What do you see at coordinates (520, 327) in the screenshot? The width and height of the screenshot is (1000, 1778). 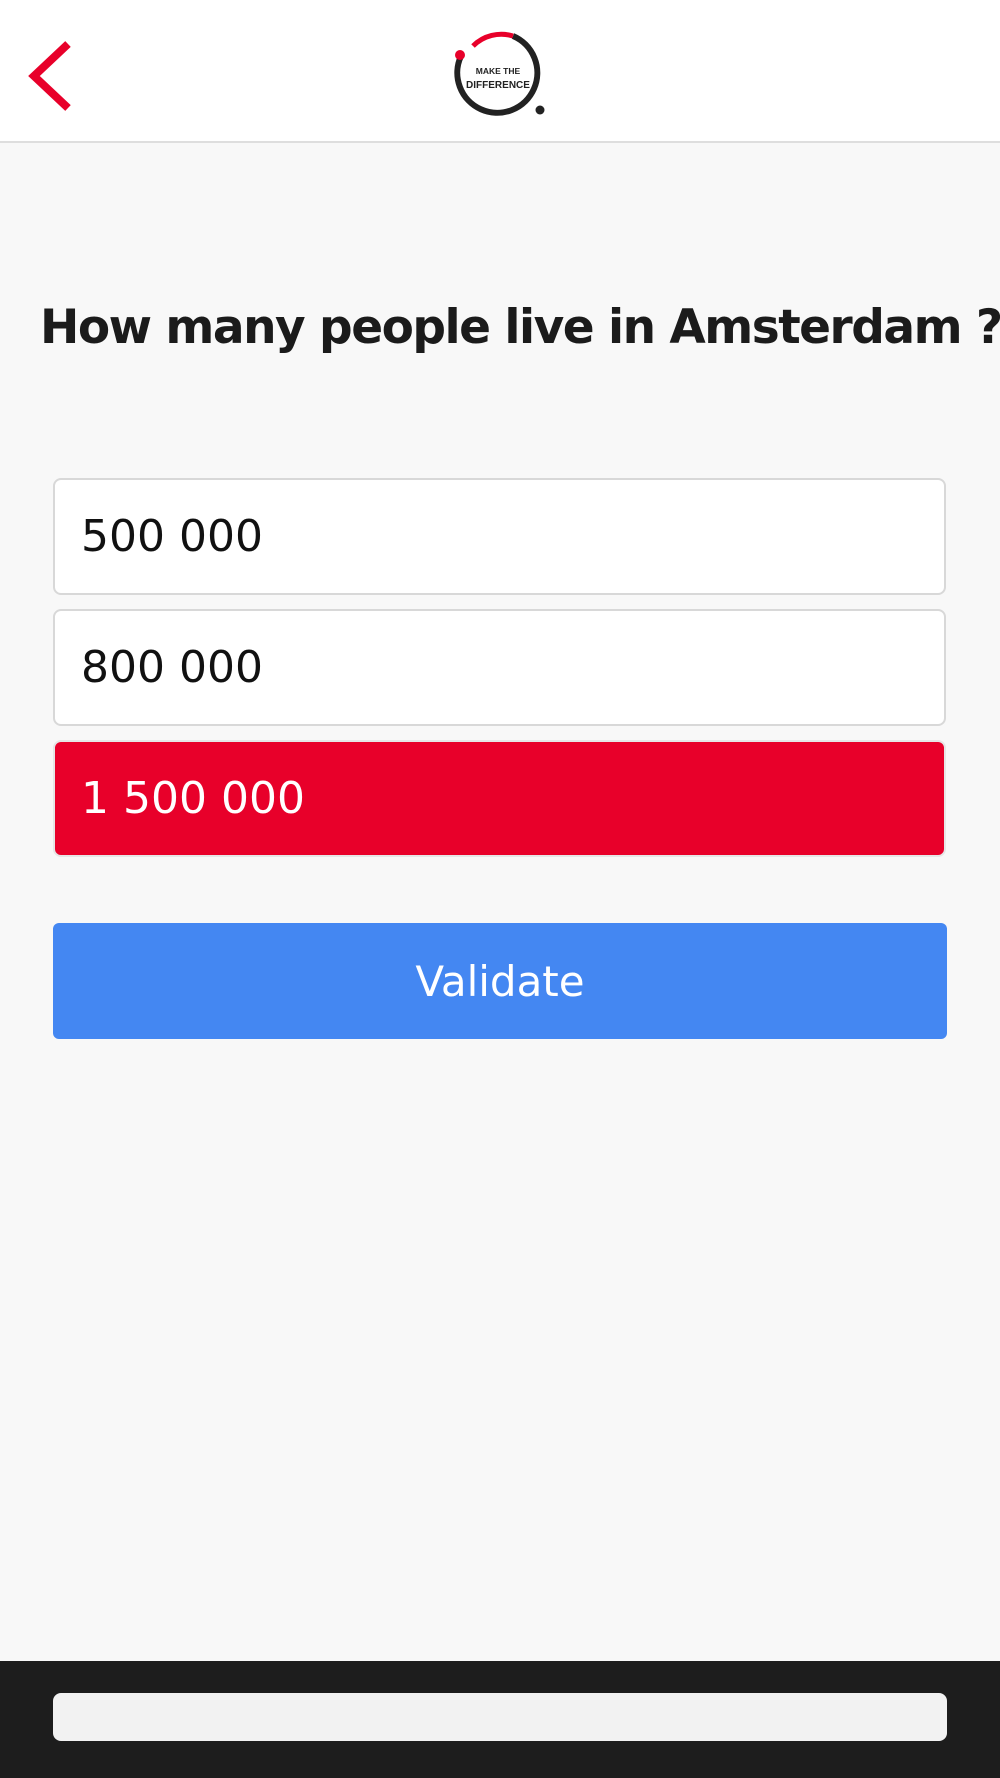 I see `question-title: How many people live in Amsterdam ?` at bounding box center [520, 327].